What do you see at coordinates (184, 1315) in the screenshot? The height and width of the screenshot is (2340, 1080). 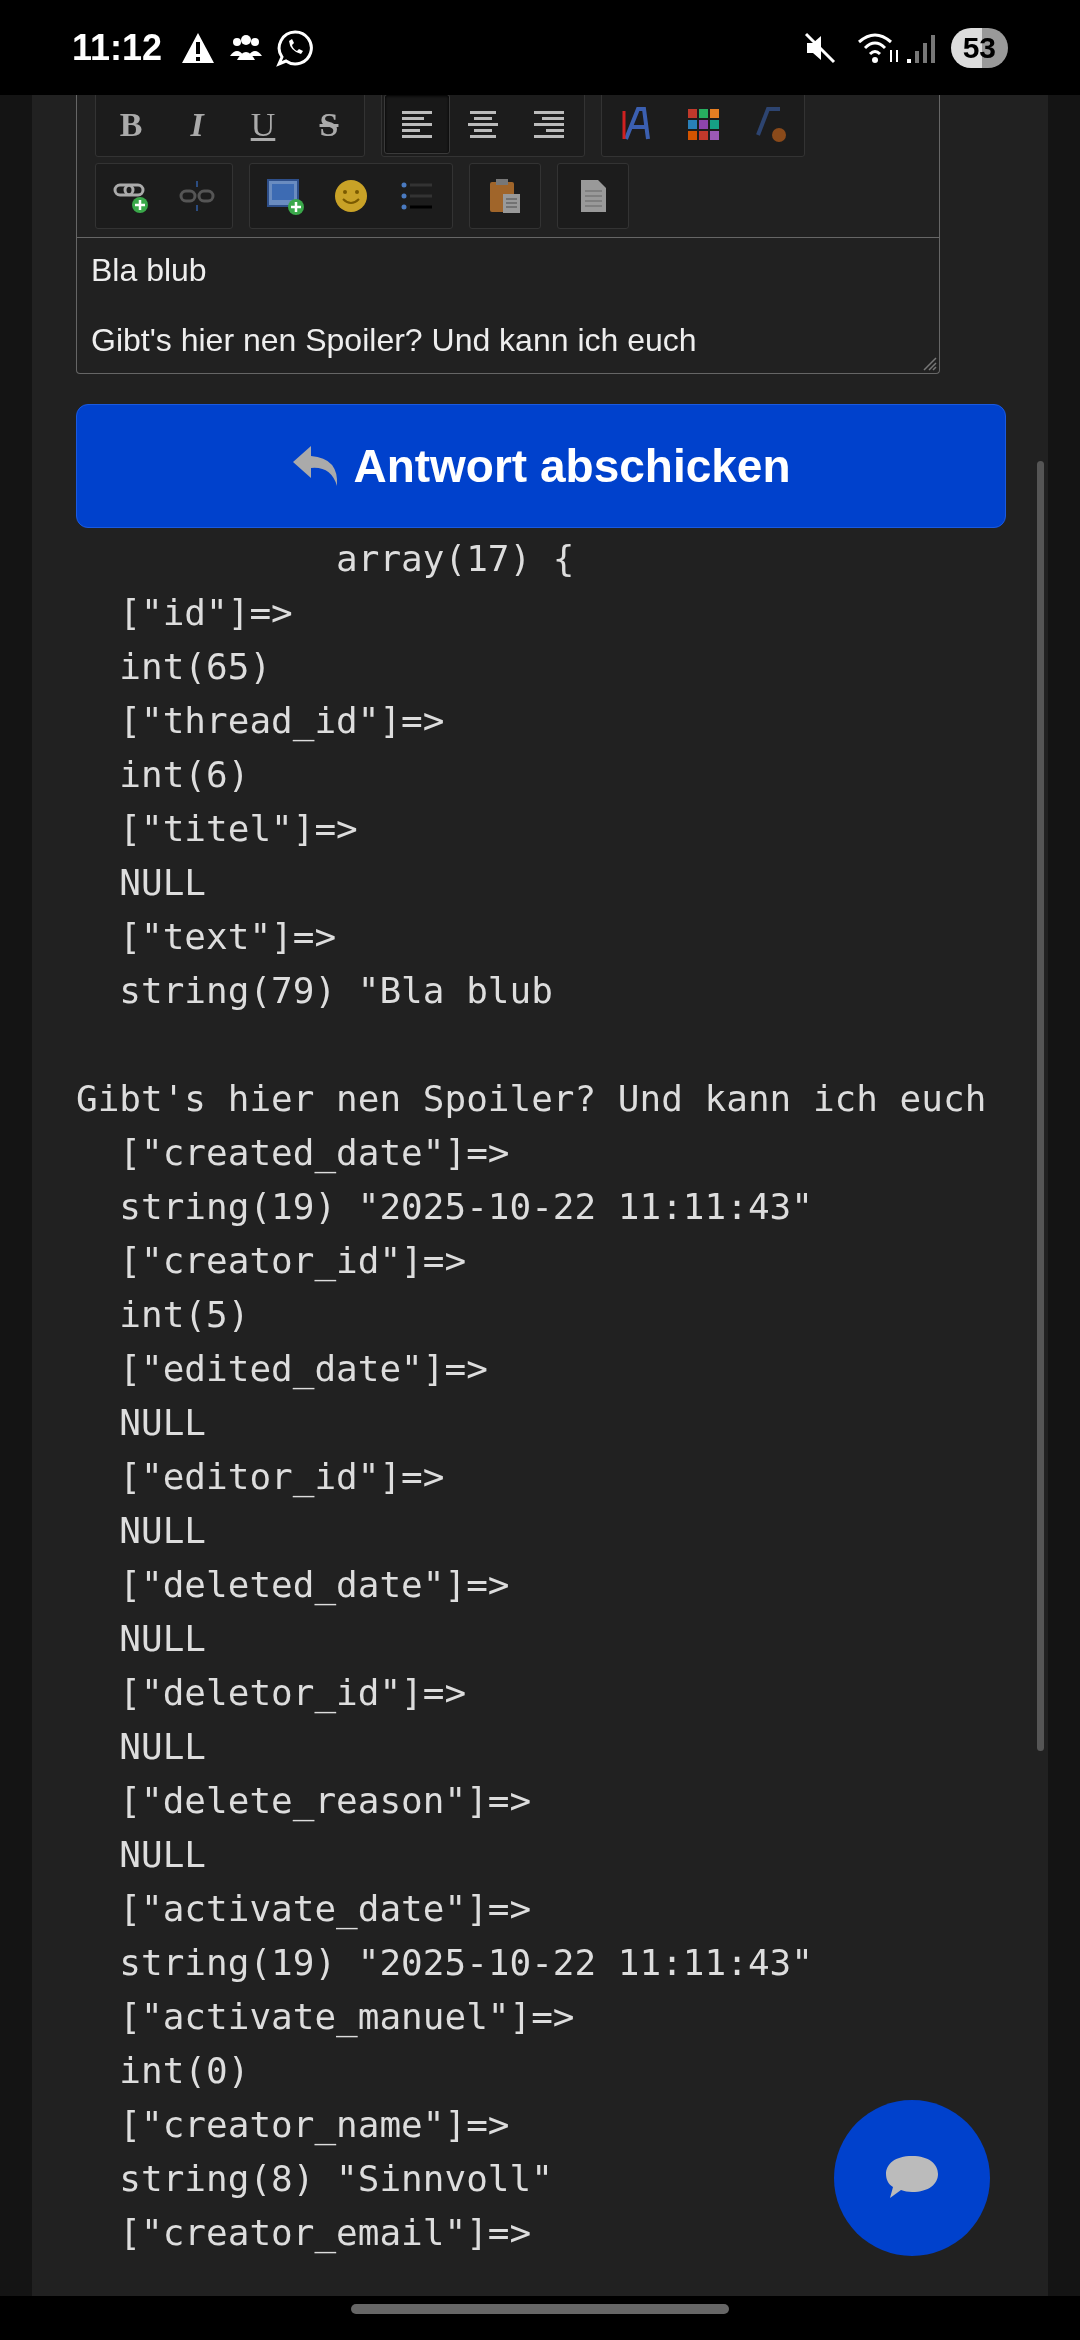 I see `code-line: int(5)` at bounding box center [184, 1315].